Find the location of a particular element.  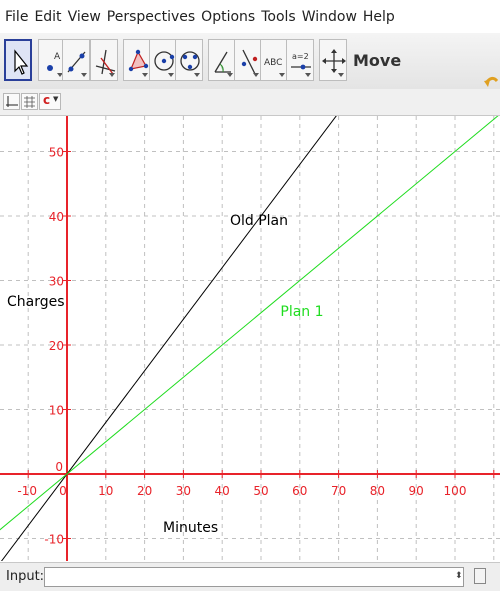

svg-text: ABC is located at coordinates (273, 63).